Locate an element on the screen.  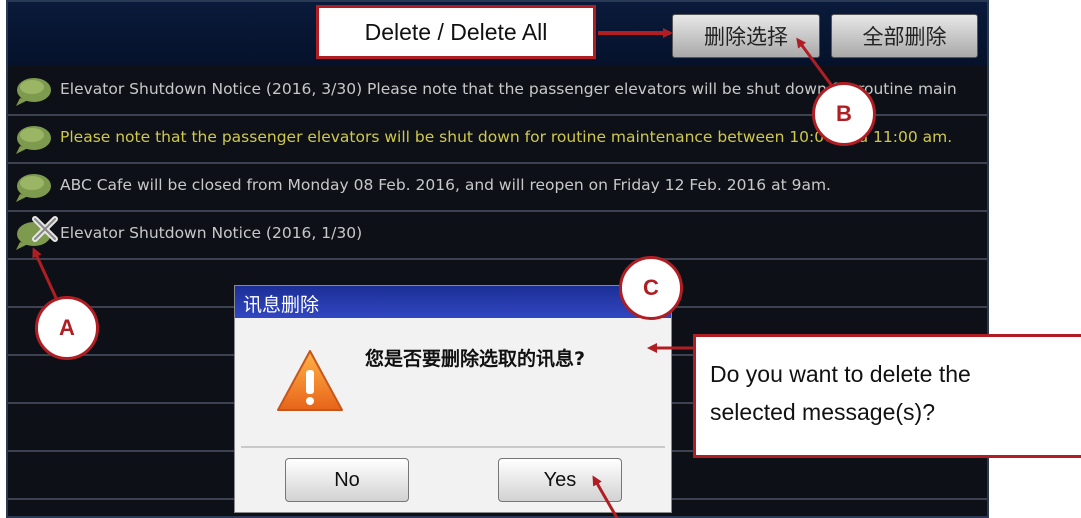
dialog-message: 您是否要删除选取的讯息? is located at coordinates (475, 359).